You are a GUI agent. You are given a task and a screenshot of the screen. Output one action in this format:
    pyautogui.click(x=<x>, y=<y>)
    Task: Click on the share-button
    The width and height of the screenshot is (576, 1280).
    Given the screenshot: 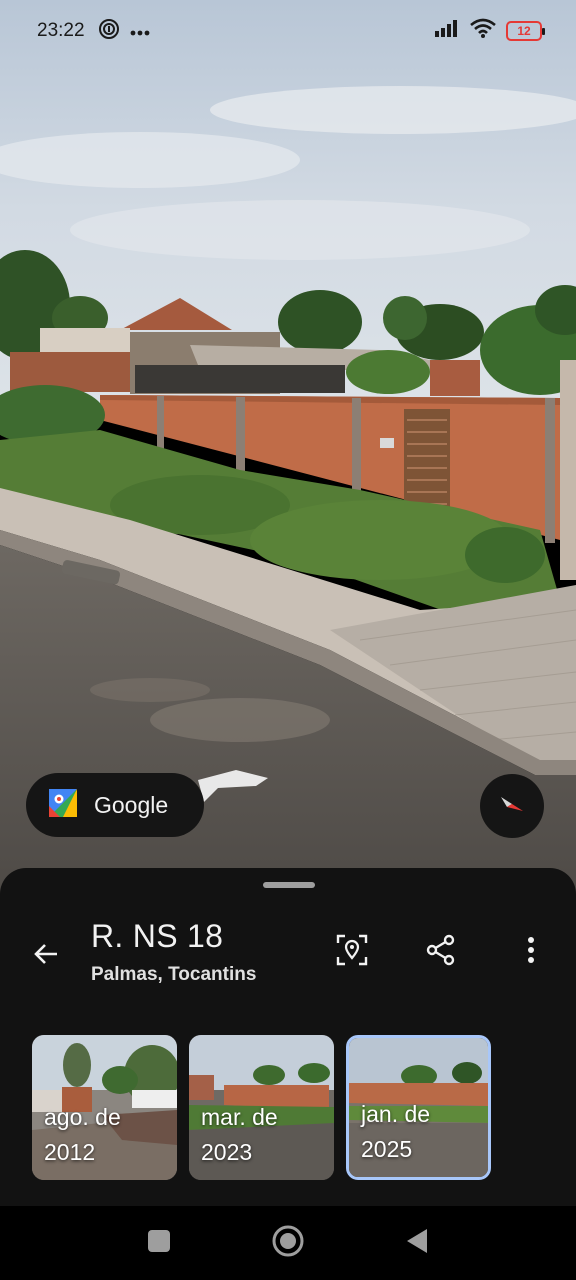 What is the action you would take?
    pyautogui.click(x=441, y=952)
    